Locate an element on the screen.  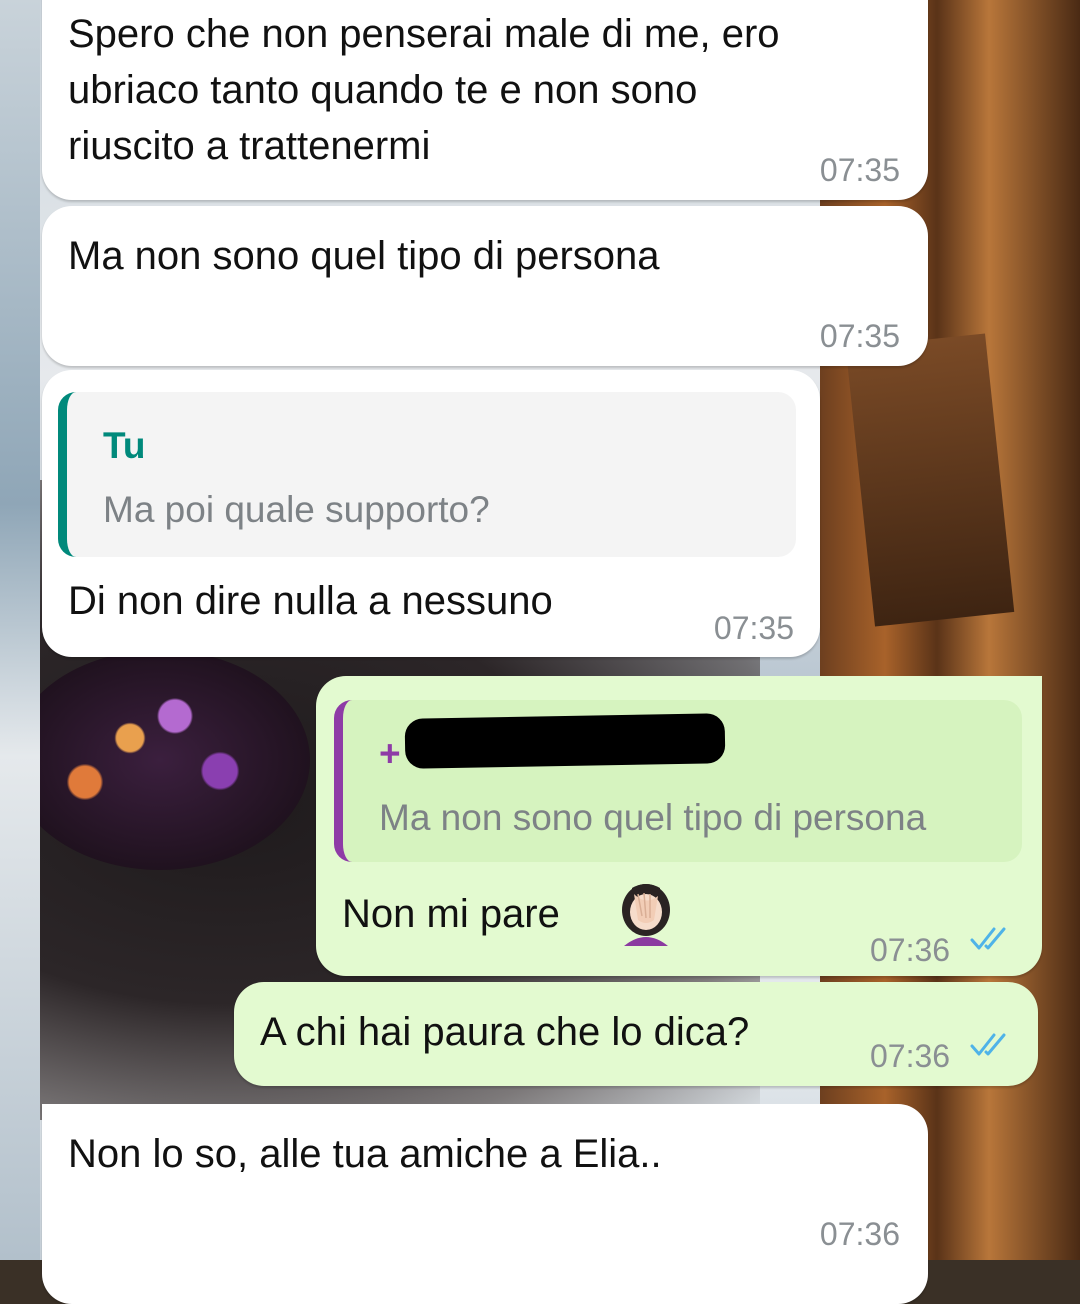
quoted-reply-text: Ma poi quale supporto? is located at coordinates (296, 509).